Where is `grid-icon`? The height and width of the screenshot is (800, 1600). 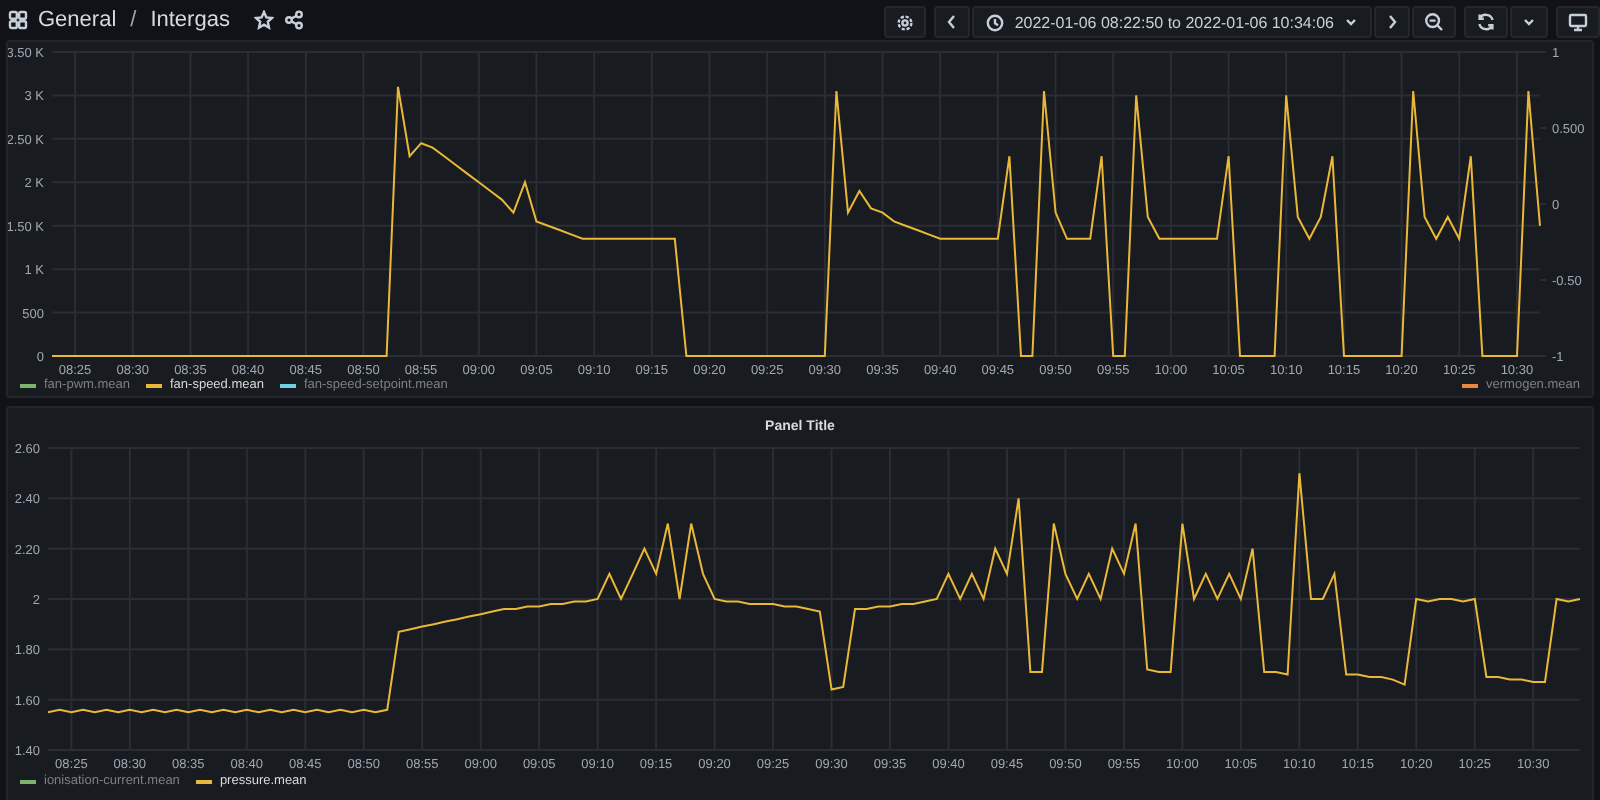 grid-icon is located at coordinates (18, 20).